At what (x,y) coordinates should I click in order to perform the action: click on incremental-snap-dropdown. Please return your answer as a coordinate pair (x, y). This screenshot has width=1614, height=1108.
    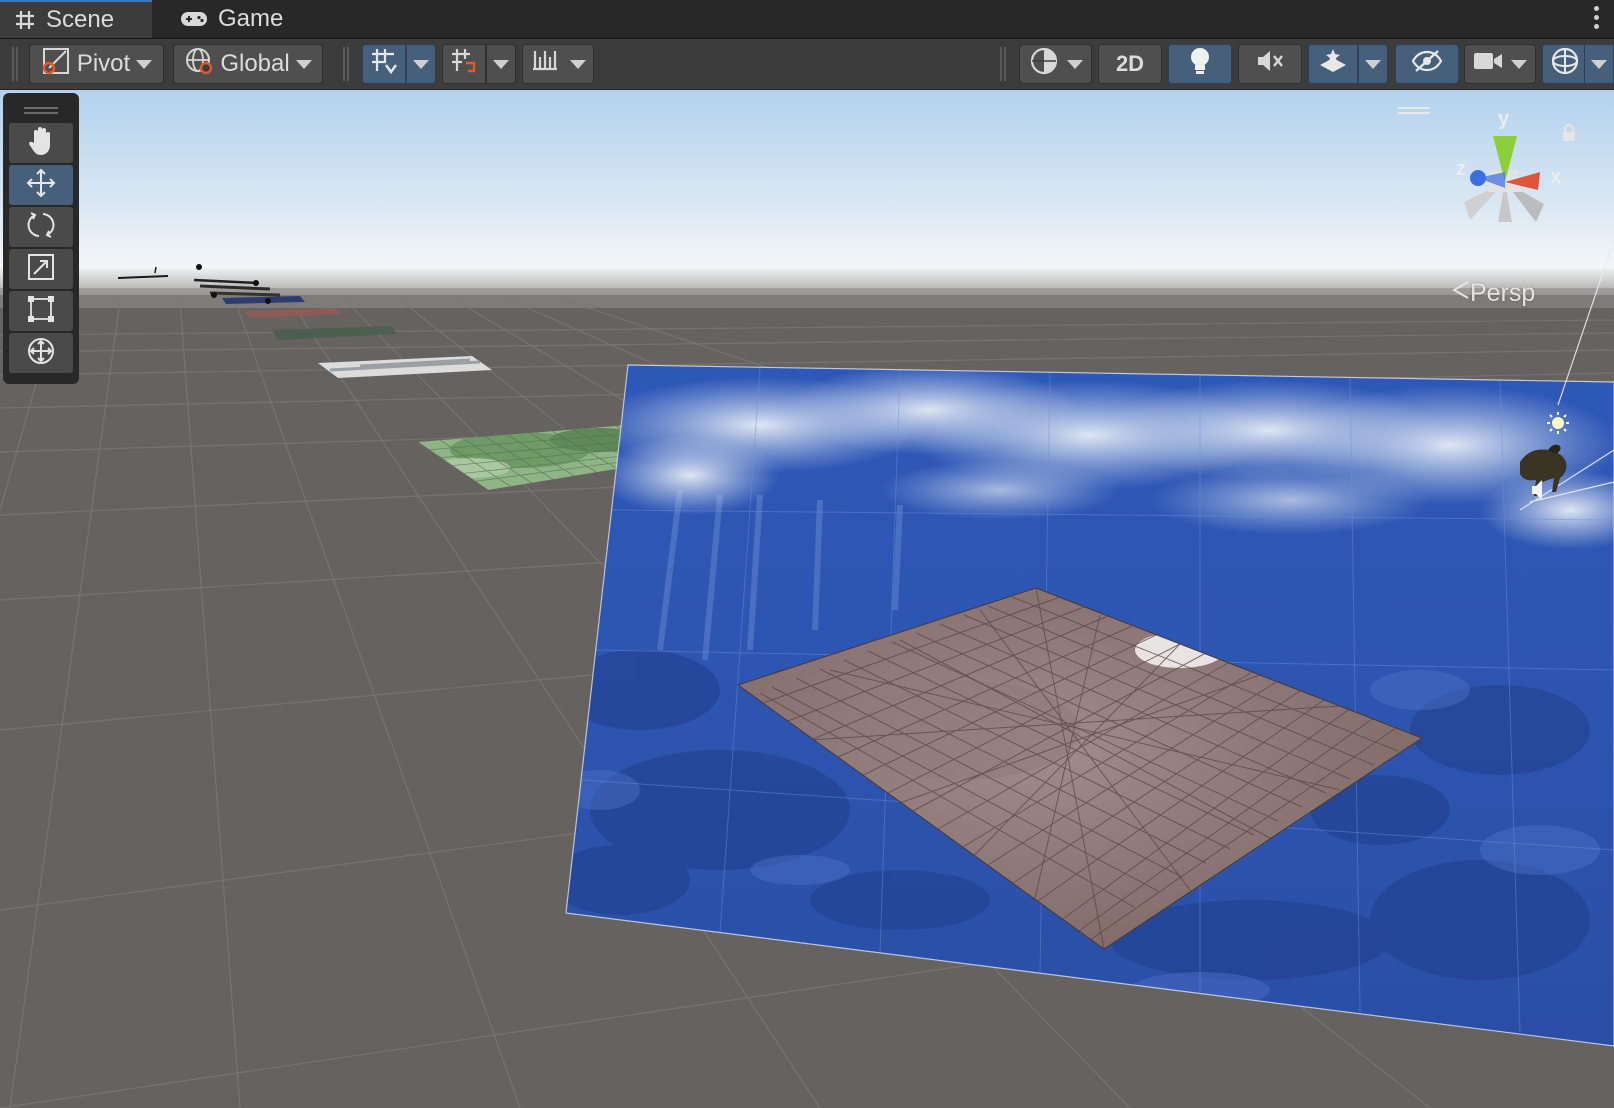
    Looking at the image, I should click on (501, 64).